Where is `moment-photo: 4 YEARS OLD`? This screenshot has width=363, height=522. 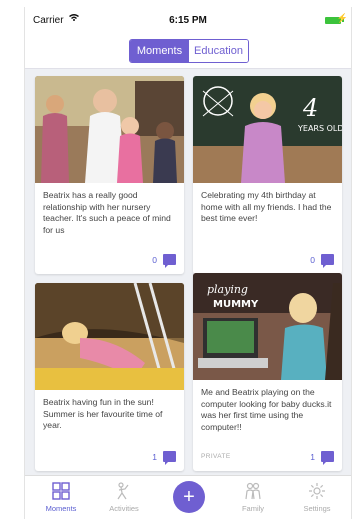
moment-photo: 4 YEARS OLD is located at coordinates (267, 129).